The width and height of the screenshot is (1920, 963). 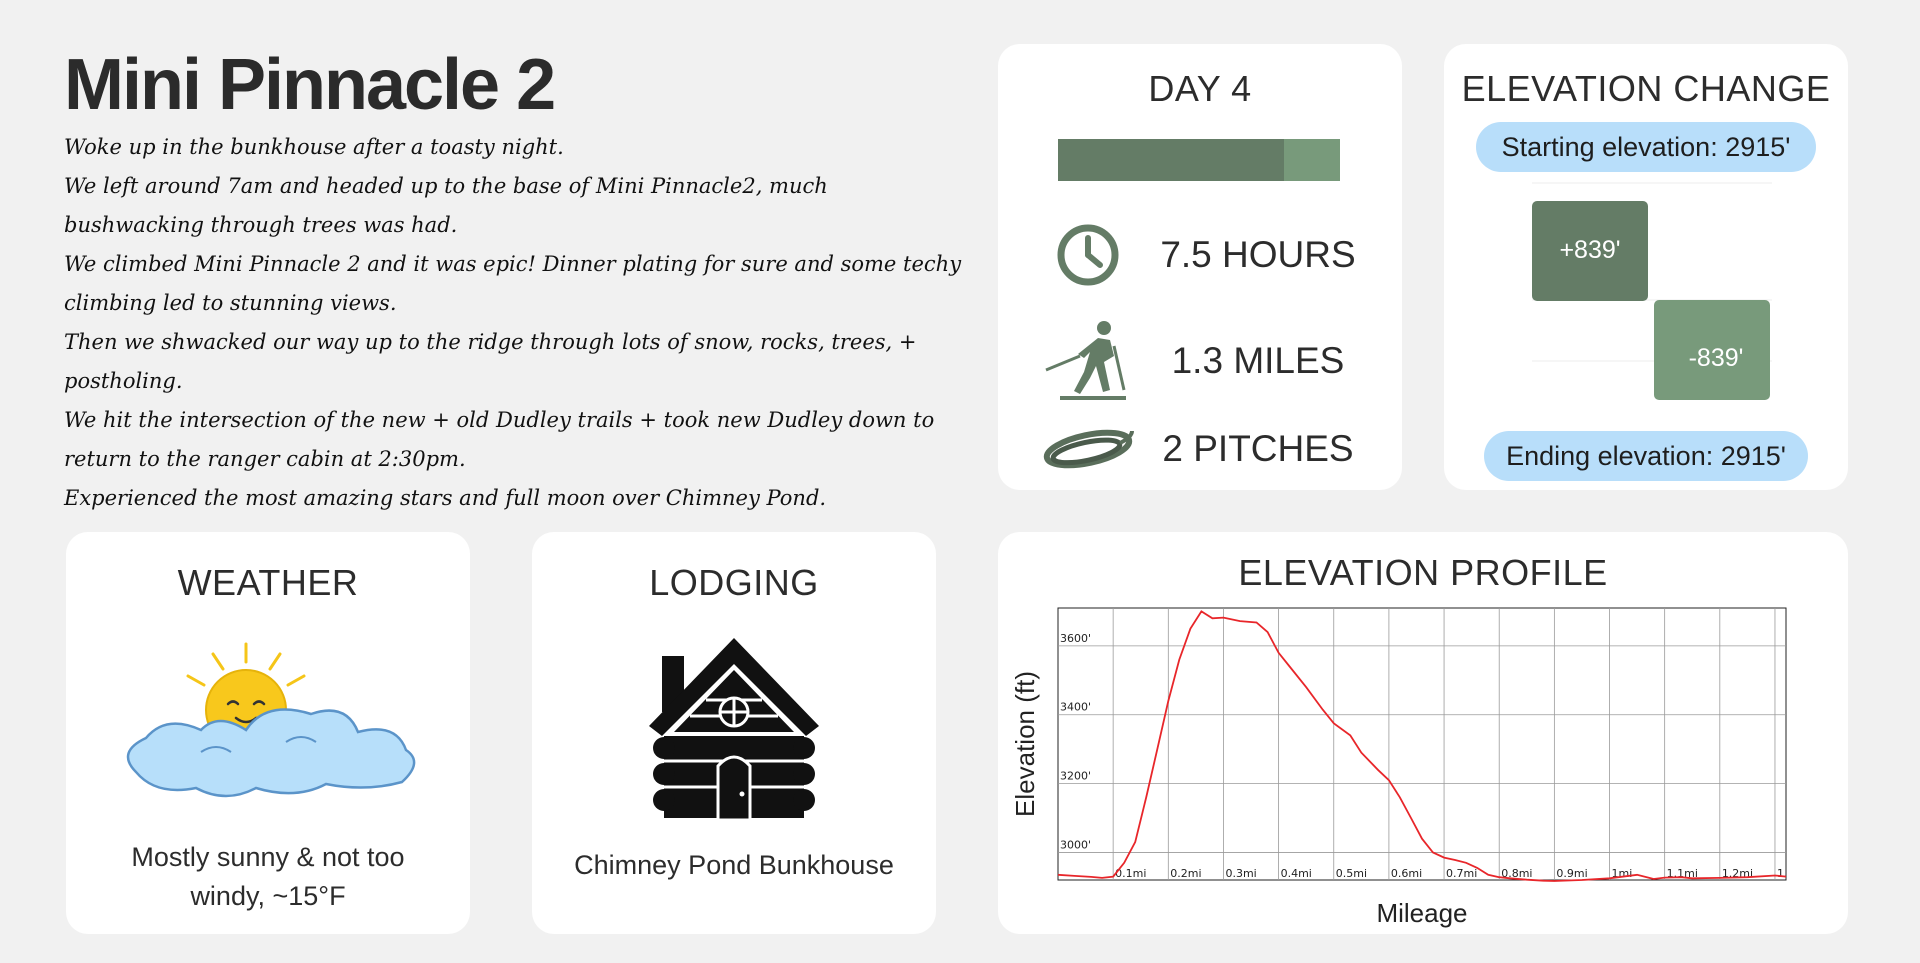 What do you see at coordinates (1258, 360) in the screenshot?
I see `stat-miles-label: 1.3 MILES` at bounding box center [1258, 360].